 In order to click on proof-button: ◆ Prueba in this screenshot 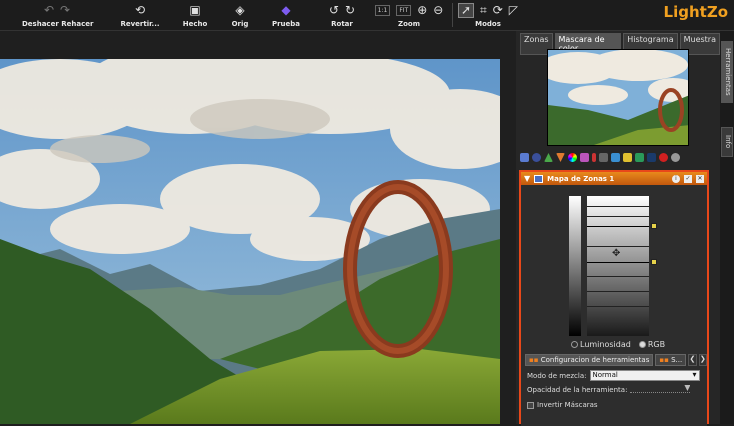, I will do `click(286, 16)`.